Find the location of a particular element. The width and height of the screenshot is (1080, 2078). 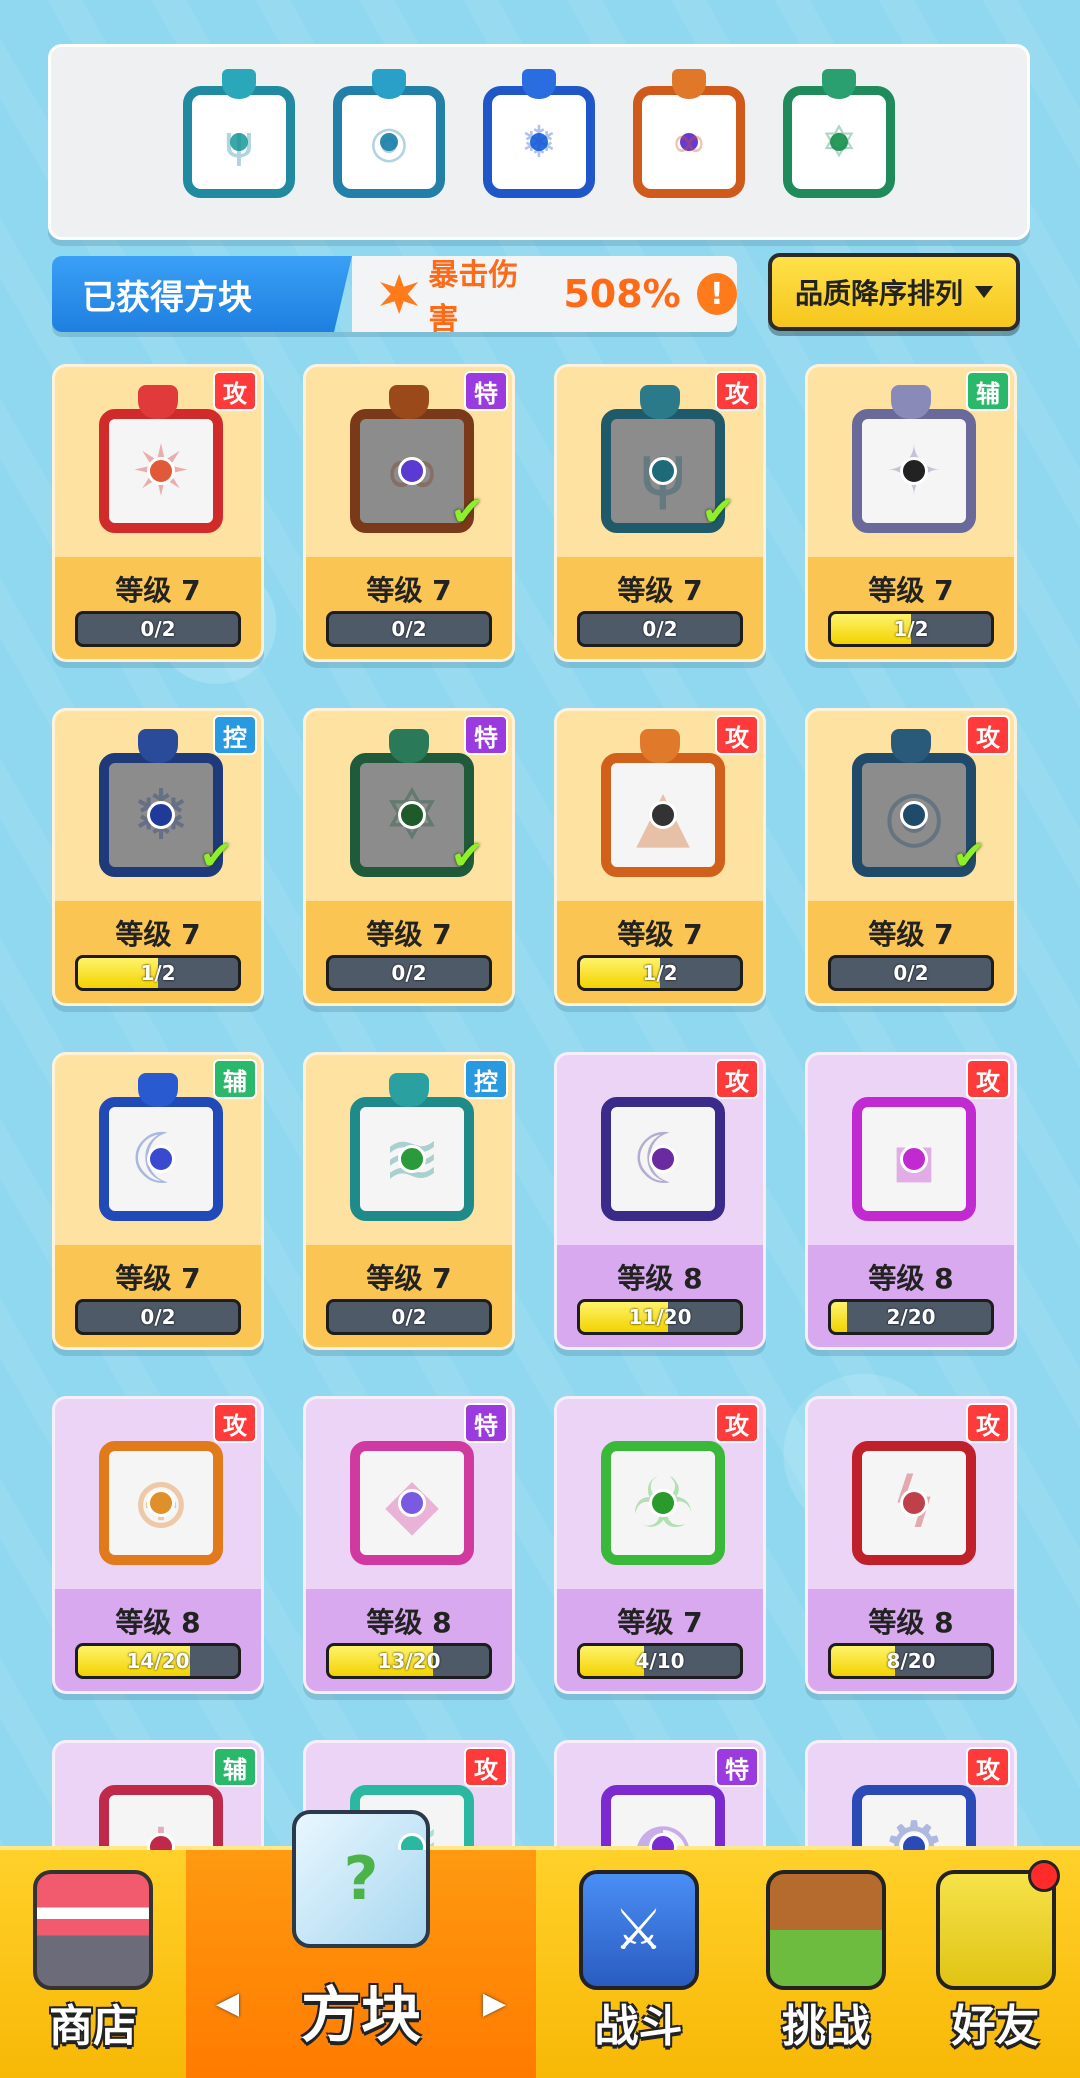

progress-text: 14/20 is located at coordinates (158, 1661).